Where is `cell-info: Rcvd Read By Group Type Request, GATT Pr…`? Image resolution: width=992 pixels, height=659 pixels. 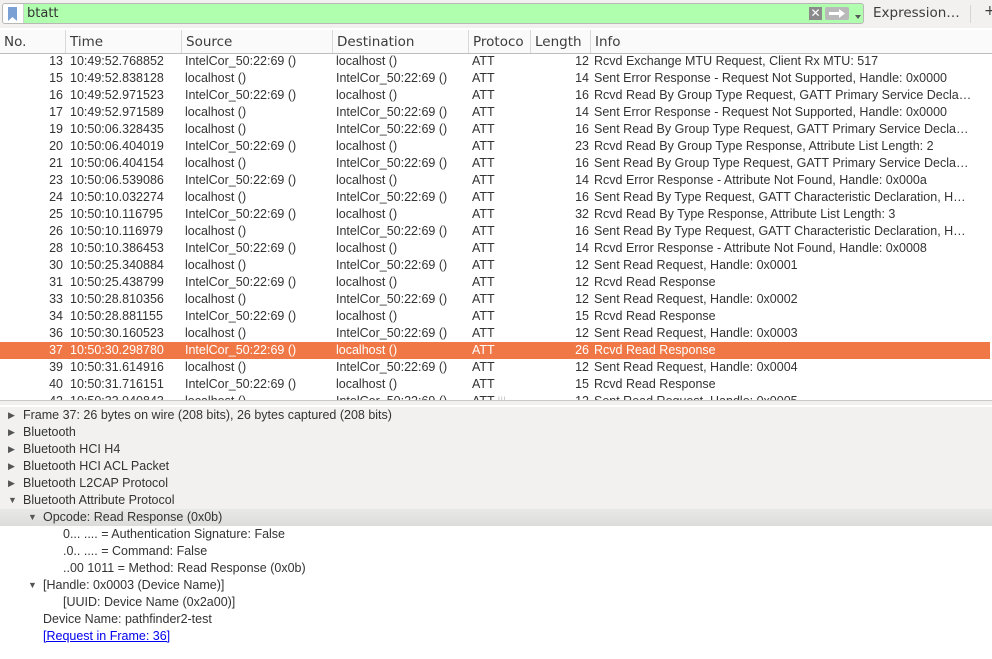
cell-info: Rcvd Read By Group Type Request, GATT Pr… is located at coordinates (783, 95).